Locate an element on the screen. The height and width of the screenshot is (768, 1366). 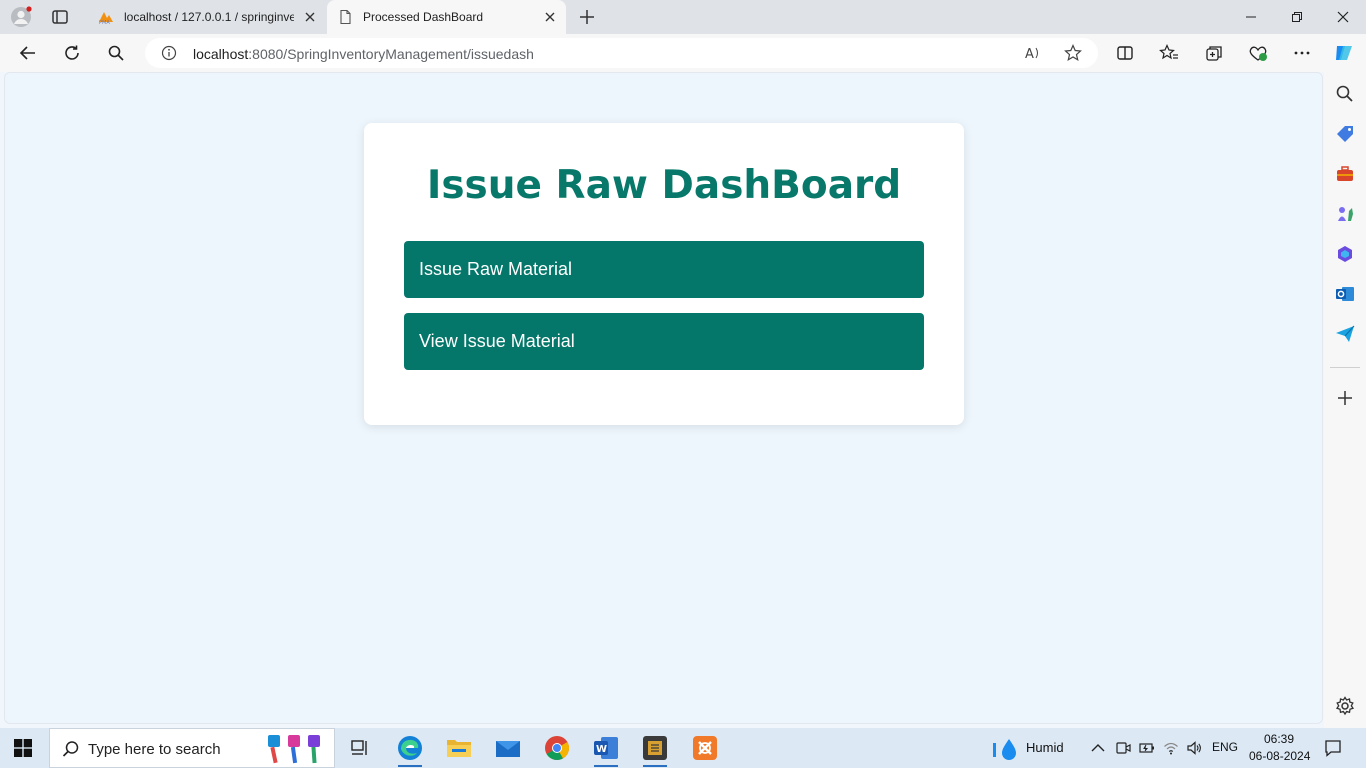
minimize-icon is located at coordinates (1251, 17).